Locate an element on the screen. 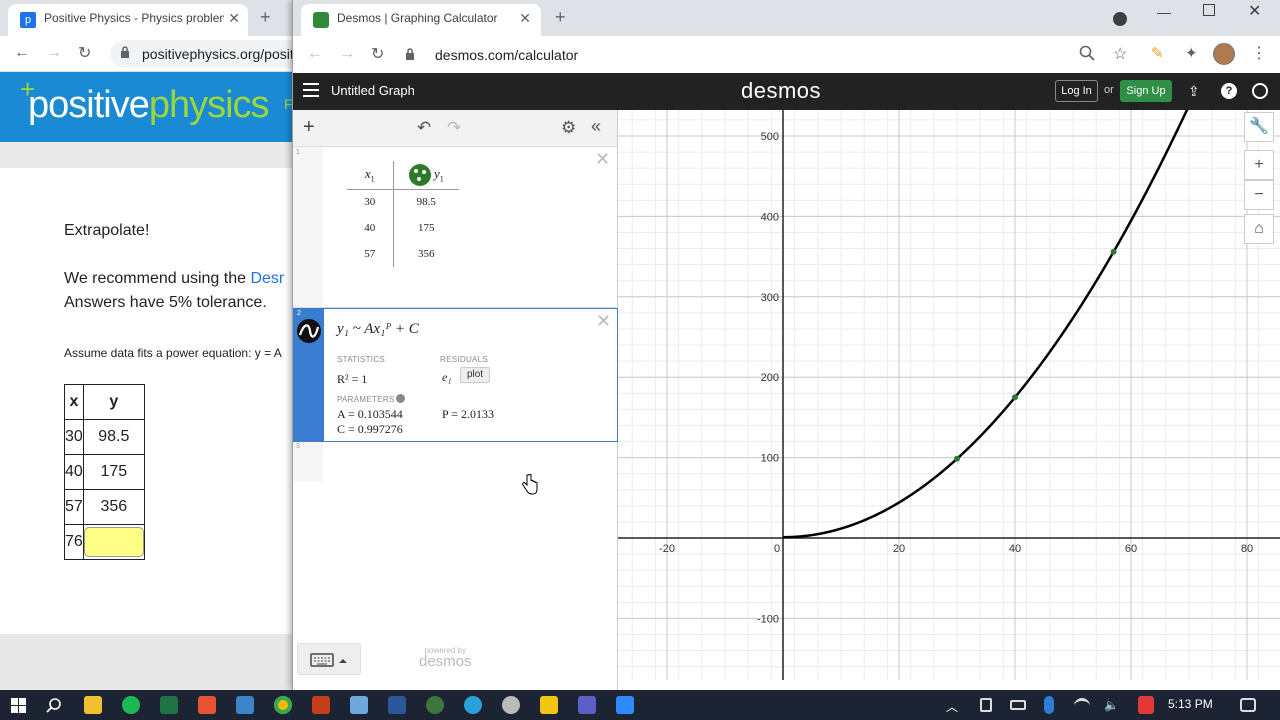 The width and height of the screenshot is (1280, 720). spotify-icon is located at coordinates (131, 705).